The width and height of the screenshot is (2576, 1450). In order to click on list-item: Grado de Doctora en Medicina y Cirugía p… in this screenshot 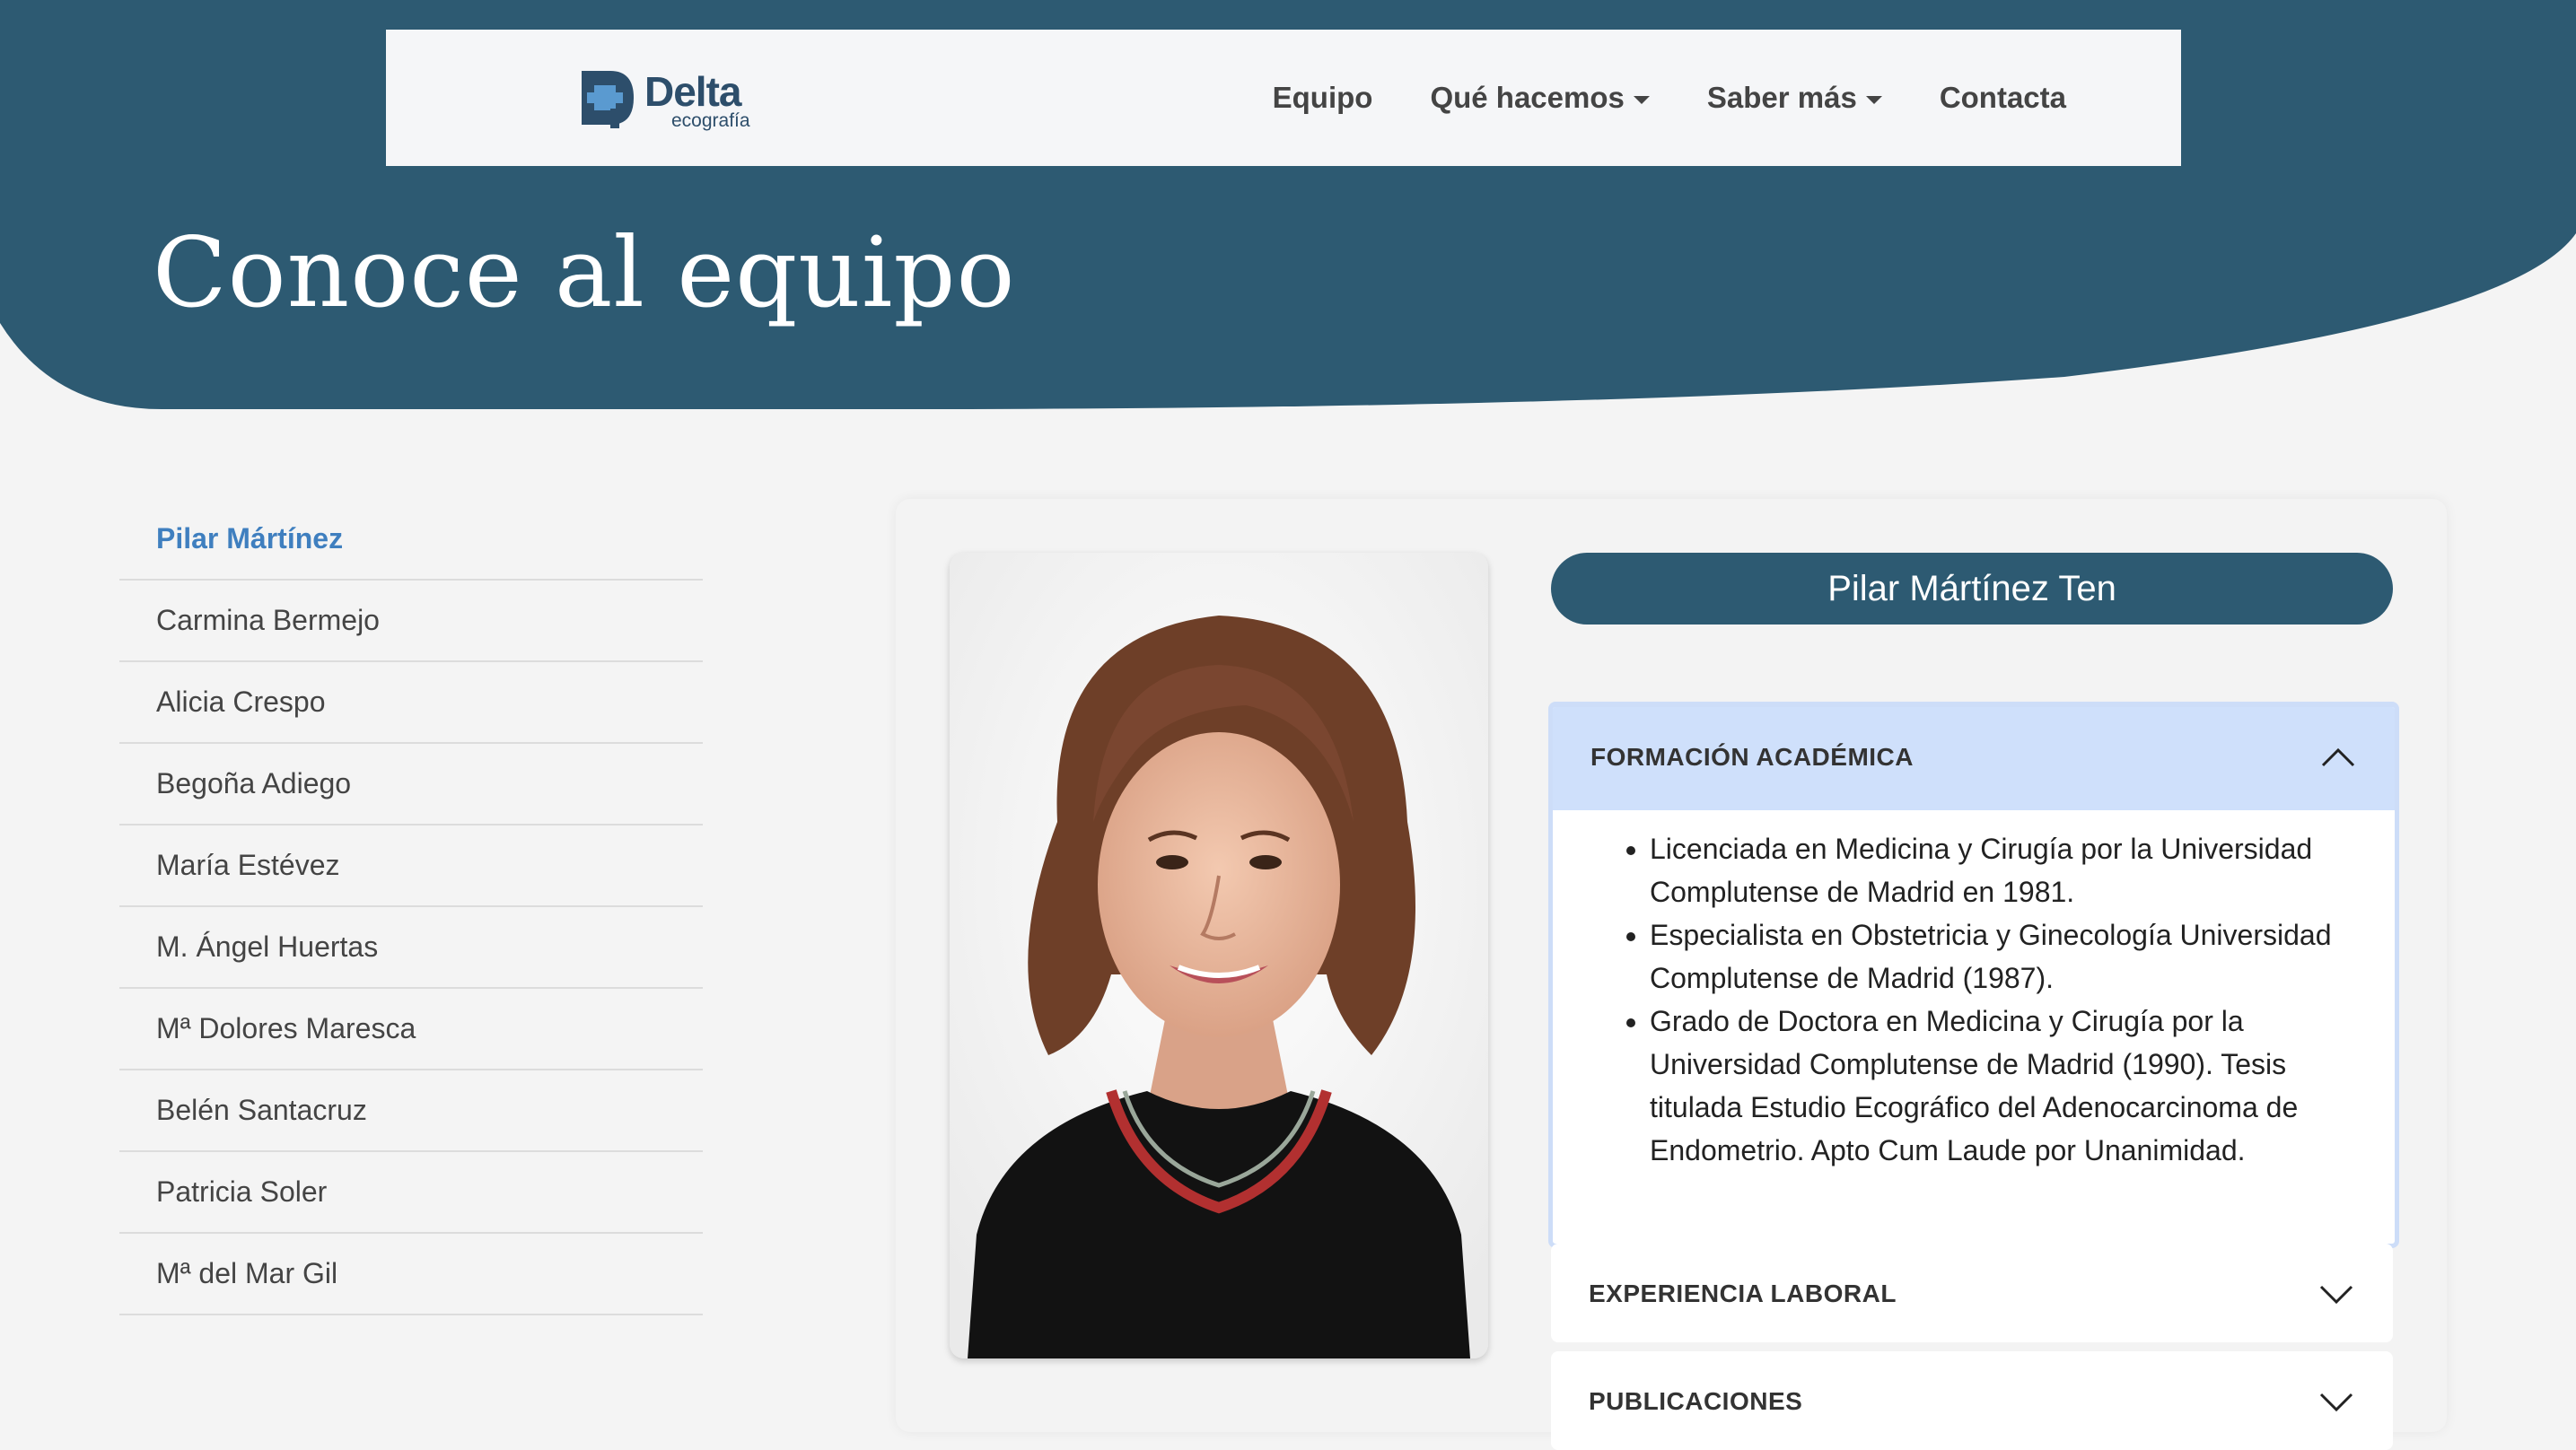, I will do `click(2004, 1086)`.